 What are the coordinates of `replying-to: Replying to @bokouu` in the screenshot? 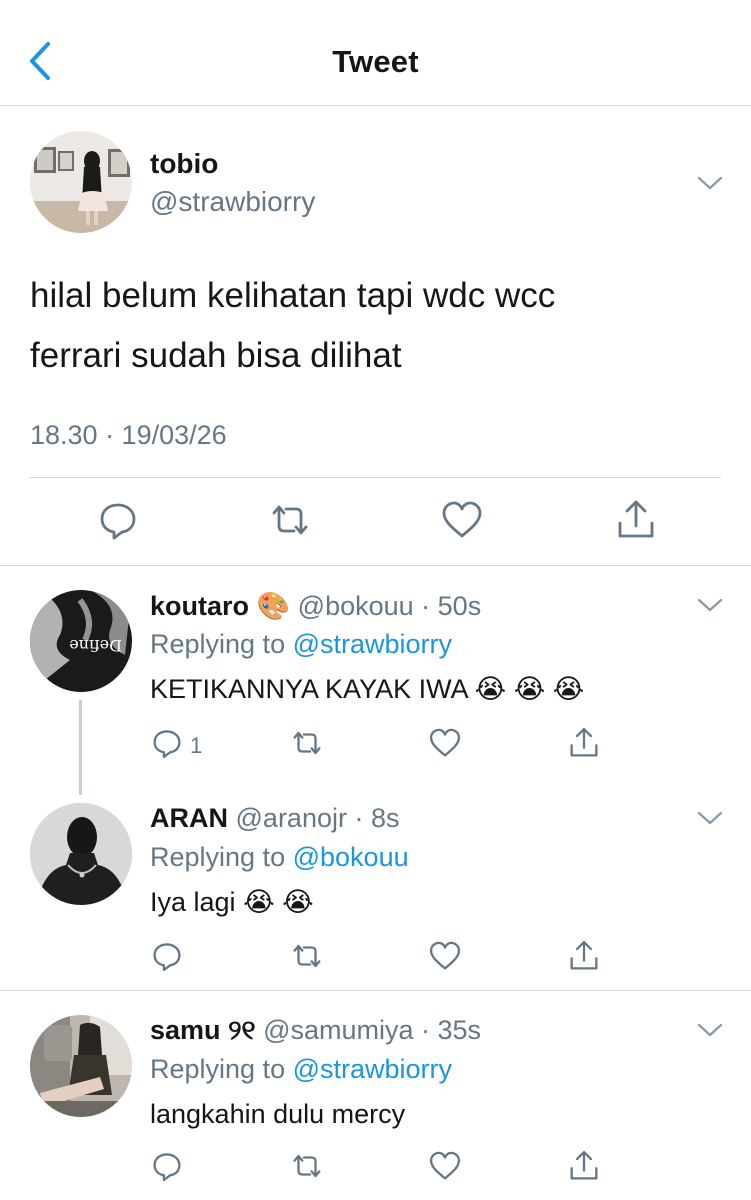 It's located at (279, 857).